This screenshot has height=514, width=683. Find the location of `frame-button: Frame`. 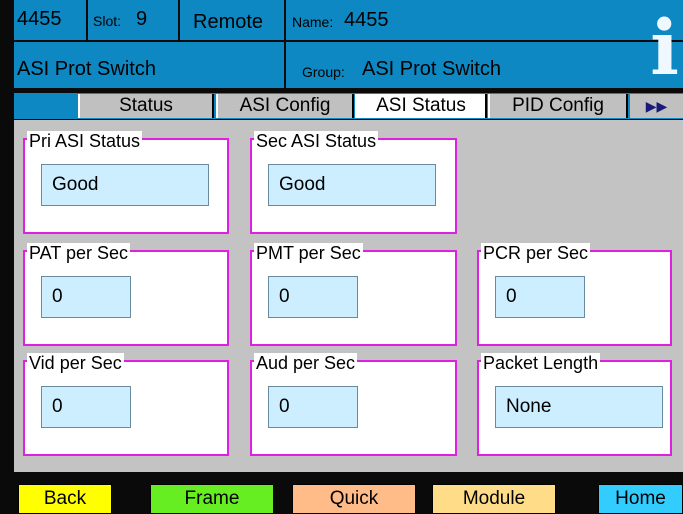

frame-button: Frame is located at coordinates (212, 499).